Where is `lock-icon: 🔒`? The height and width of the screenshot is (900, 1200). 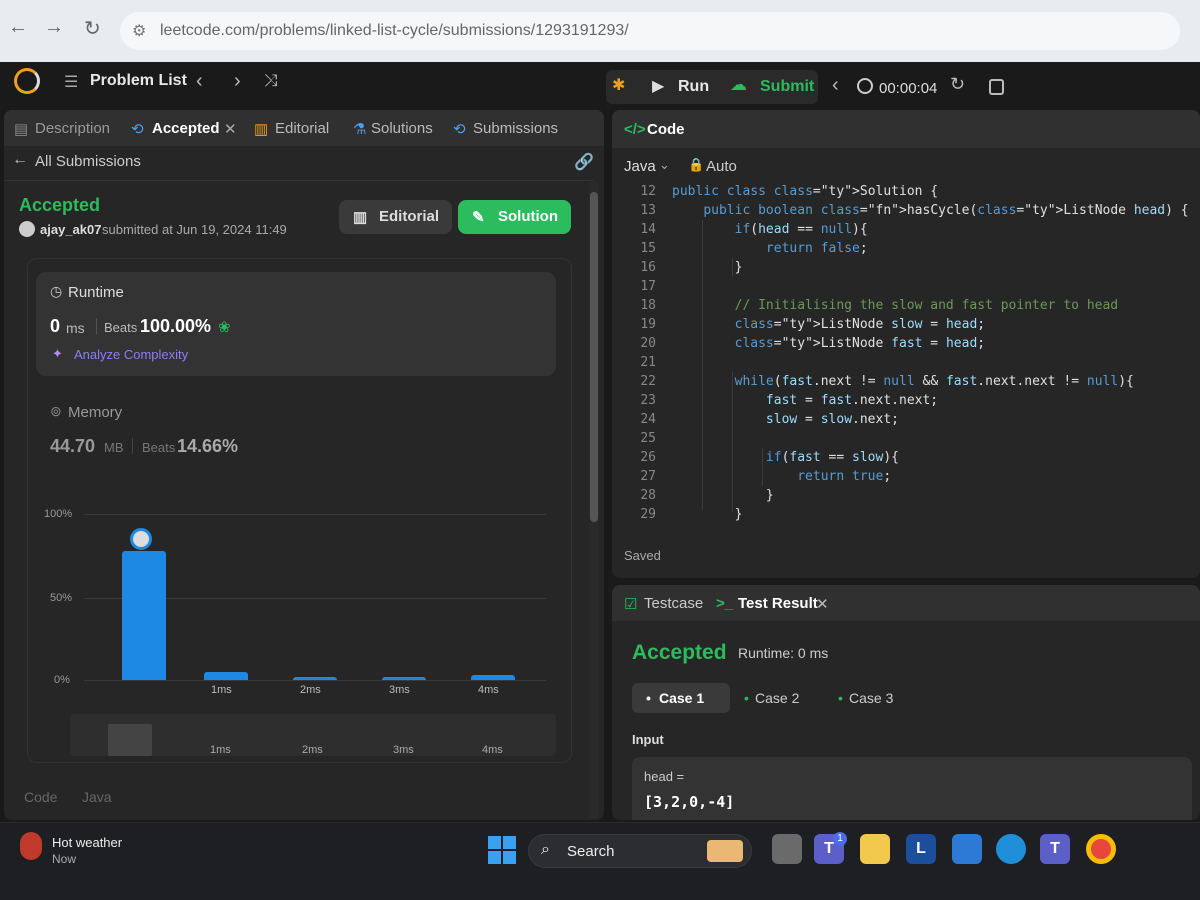 lock-icon: 🔒 is located at coordinates (696, 164).